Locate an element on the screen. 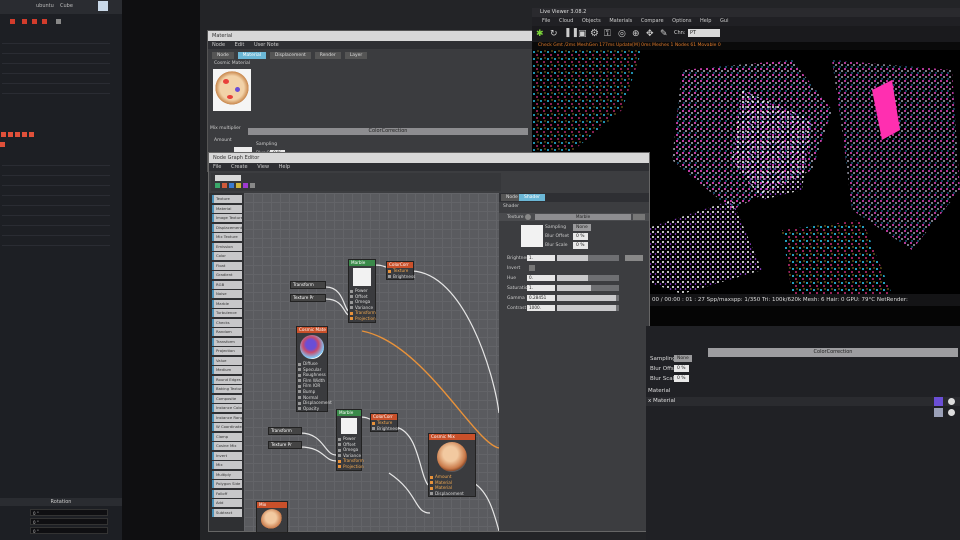  texture-projection-node: Texture Pr is located at coordinates (308, 298).